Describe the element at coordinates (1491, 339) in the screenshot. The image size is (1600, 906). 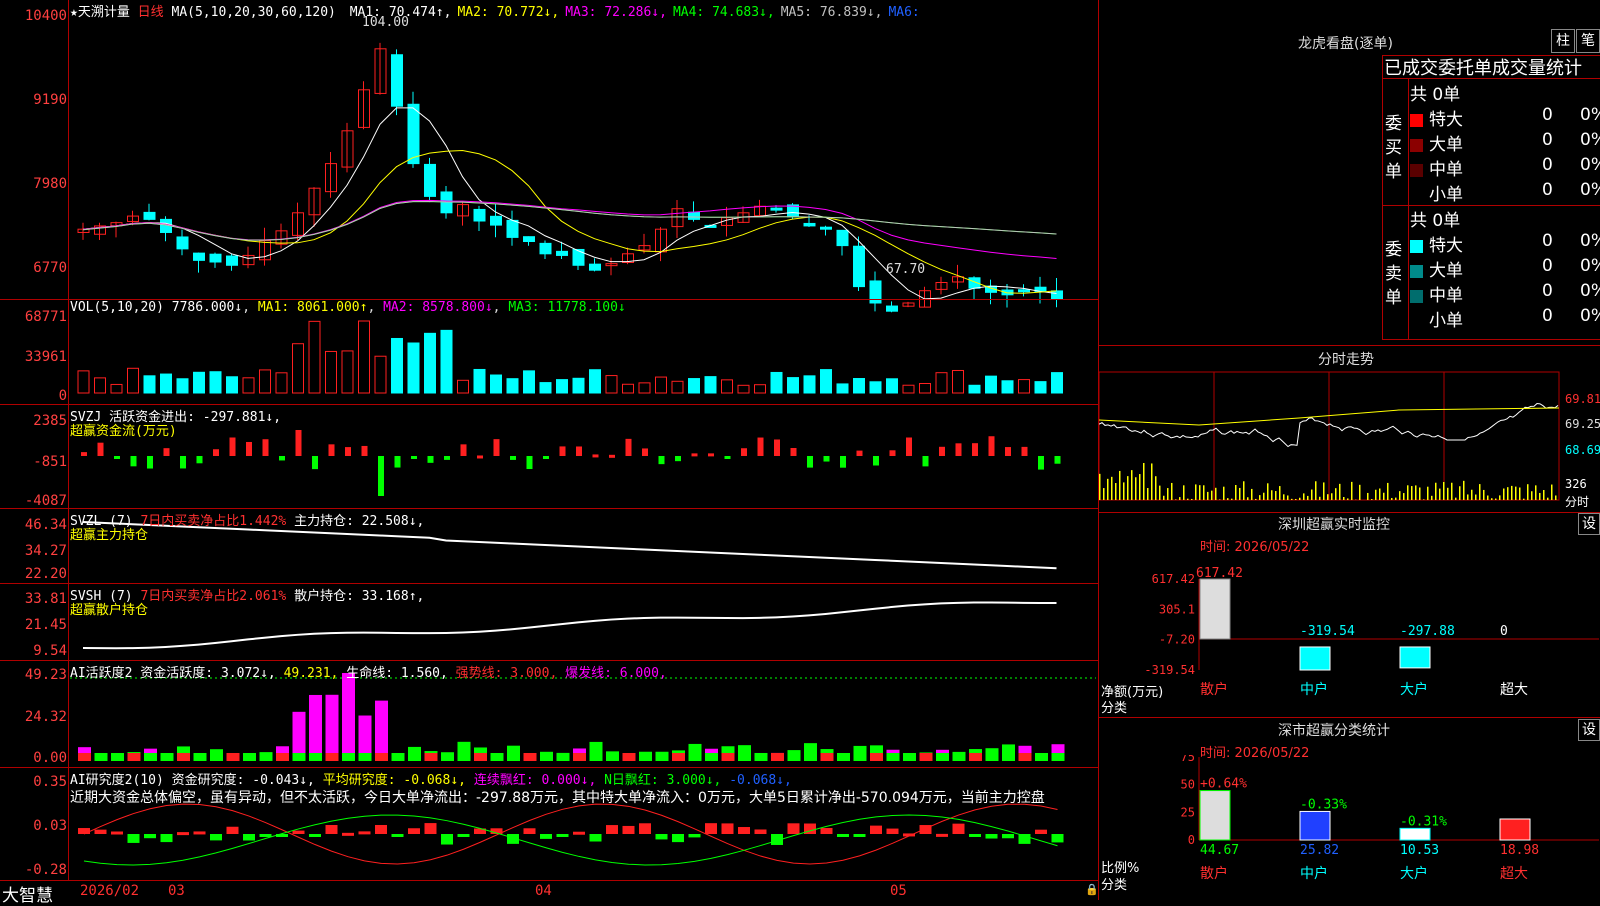
I see `divider` at that location.